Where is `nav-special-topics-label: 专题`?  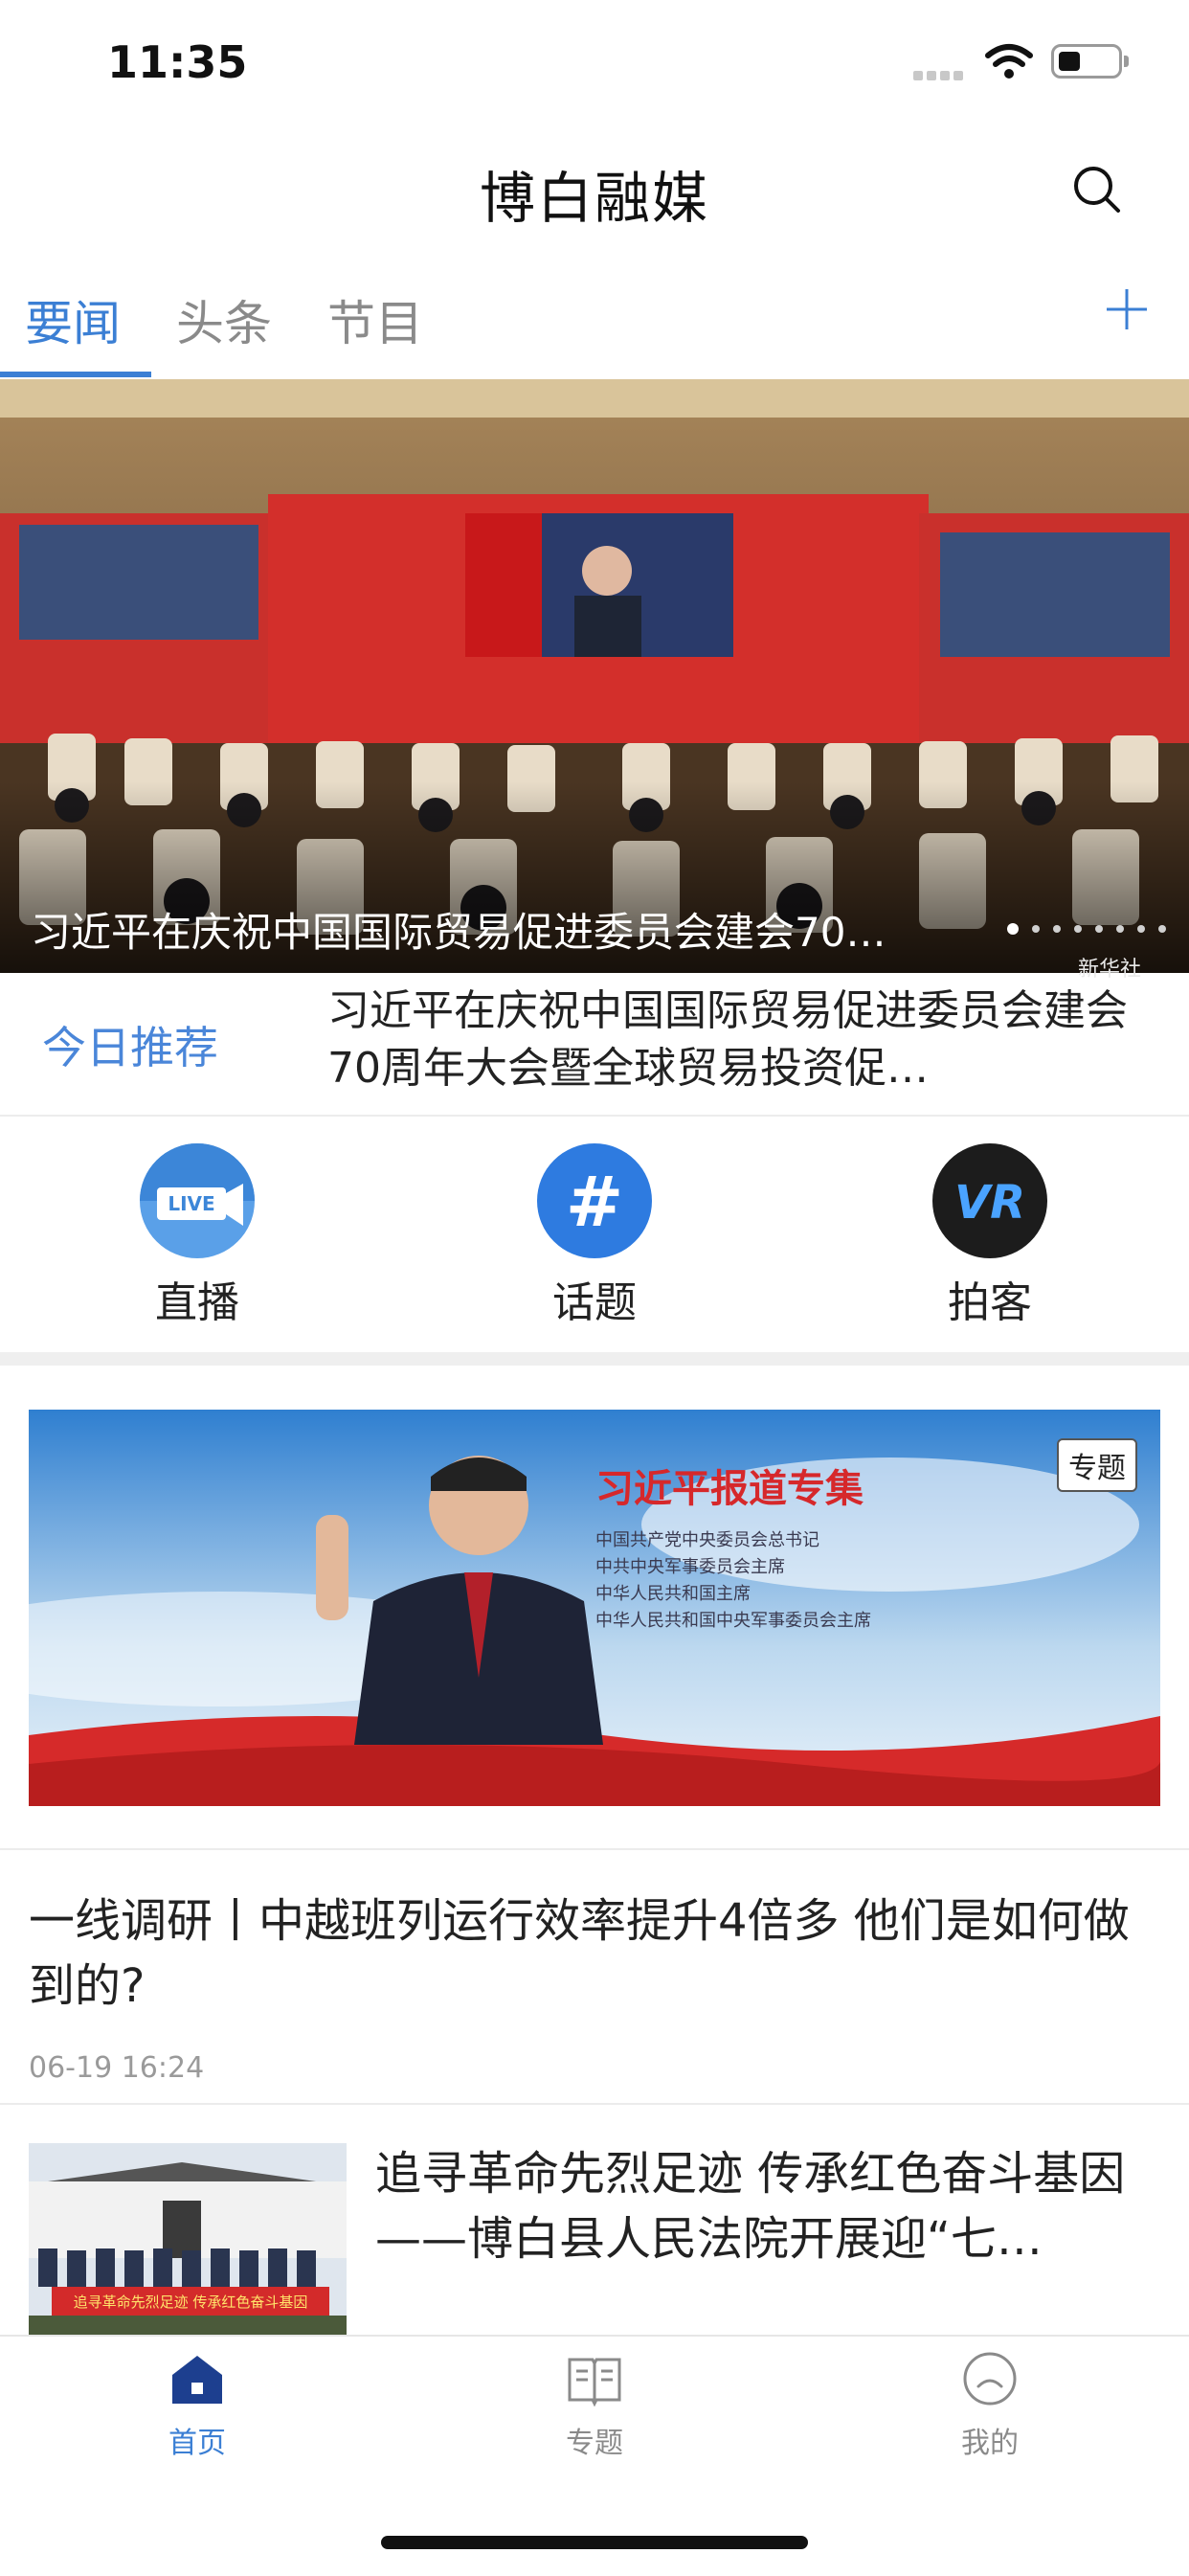
nav-special-topics-label: 专题 is located at coordinates (594, 2443).